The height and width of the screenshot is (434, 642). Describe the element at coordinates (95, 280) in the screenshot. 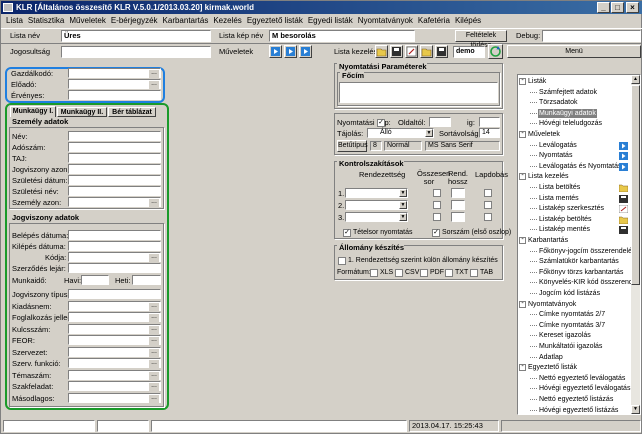

I see `havi-field` at that location.